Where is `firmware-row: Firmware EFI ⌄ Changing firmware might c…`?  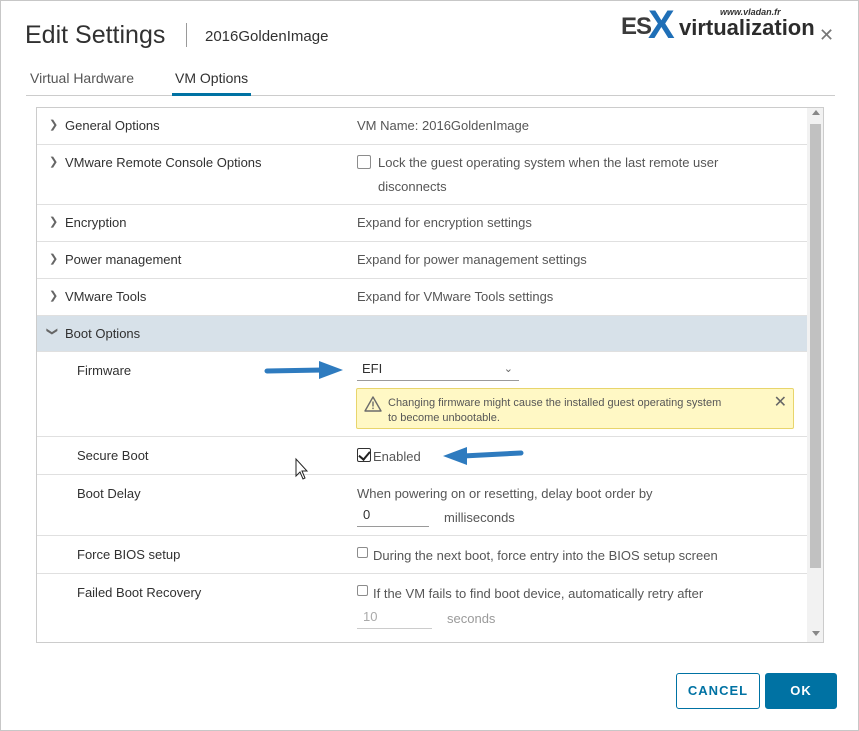
firmware-row: Firmware EFI ⌄ Changing firmware might c… is located at coordinates (422, 394).